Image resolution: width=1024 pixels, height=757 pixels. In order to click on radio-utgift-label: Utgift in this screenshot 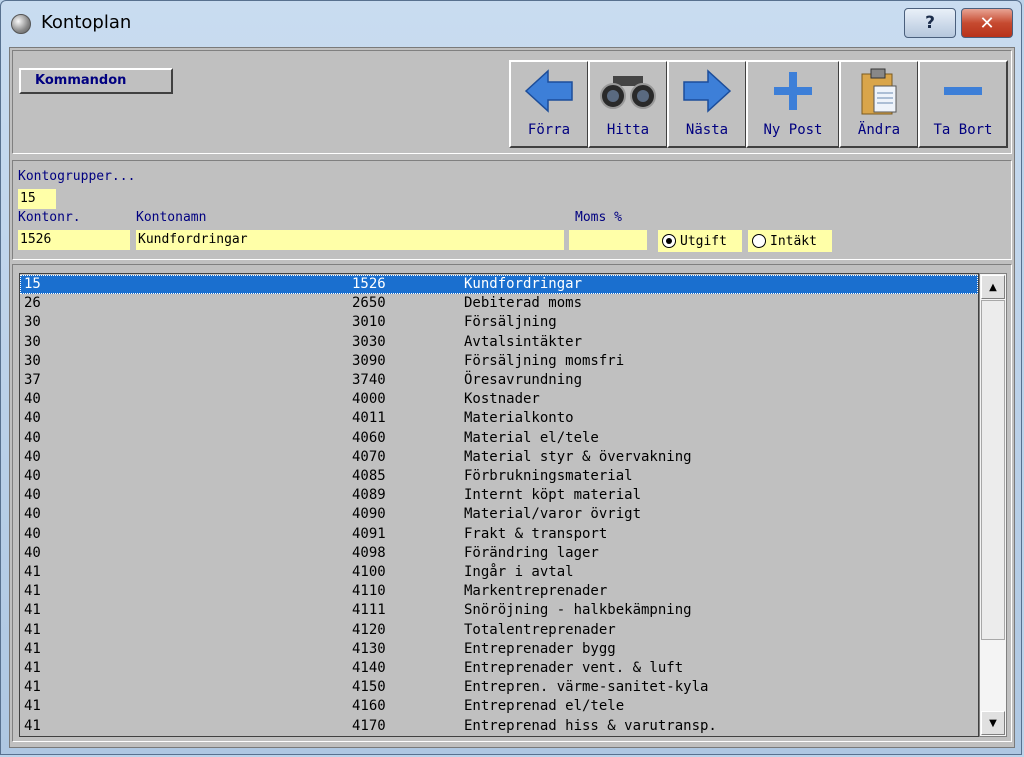, I will do `click(703, 241)`.